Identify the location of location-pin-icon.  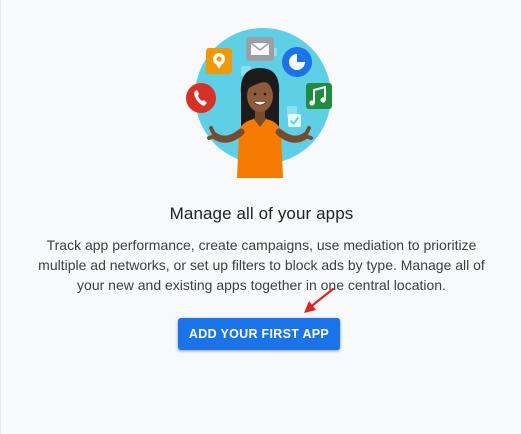
(219, 61).